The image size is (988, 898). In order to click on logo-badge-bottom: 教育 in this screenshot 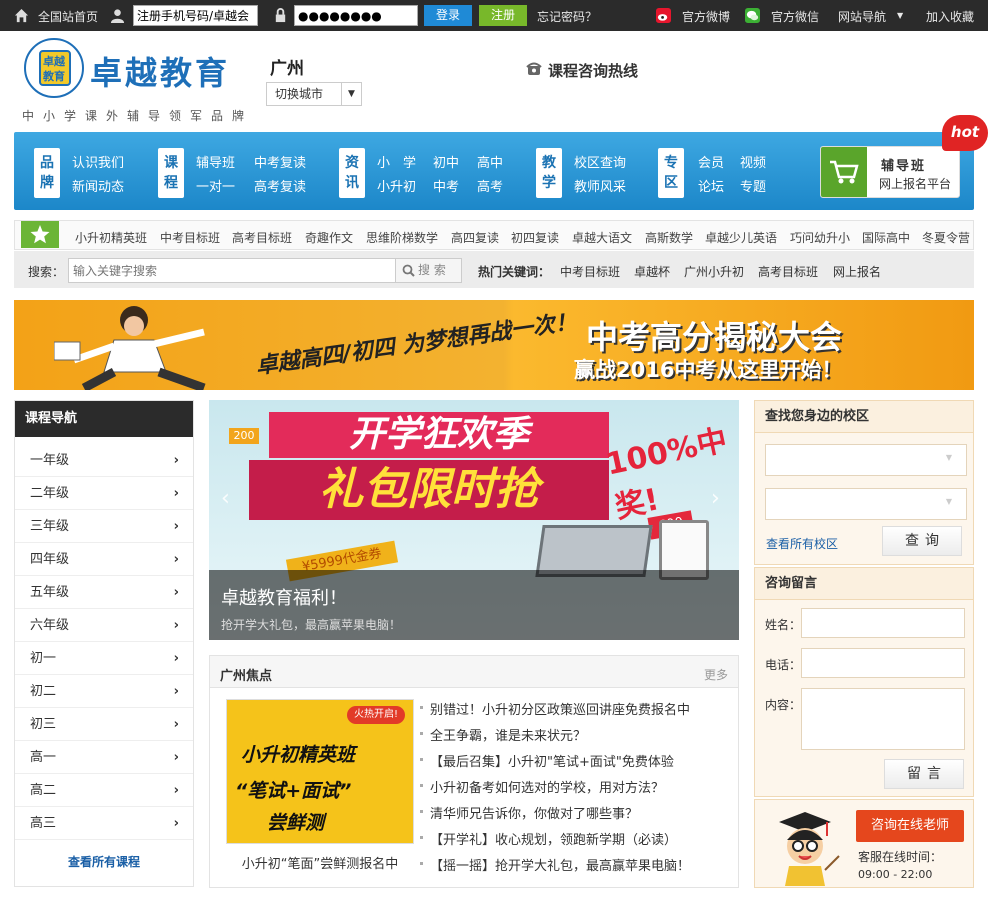, I will do `click(54, 76)`.